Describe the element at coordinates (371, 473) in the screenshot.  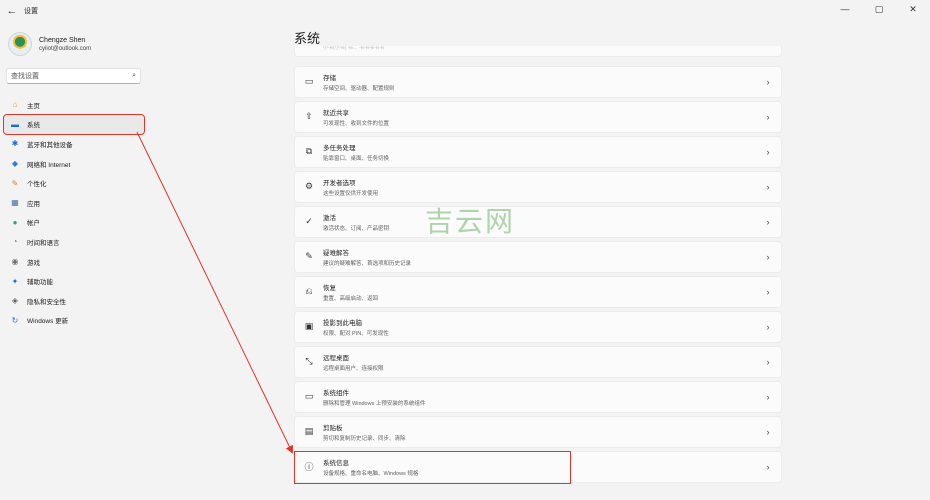
I see `card-subtitle: 设备规格、重命名电脑、Windows 规格` at that location.